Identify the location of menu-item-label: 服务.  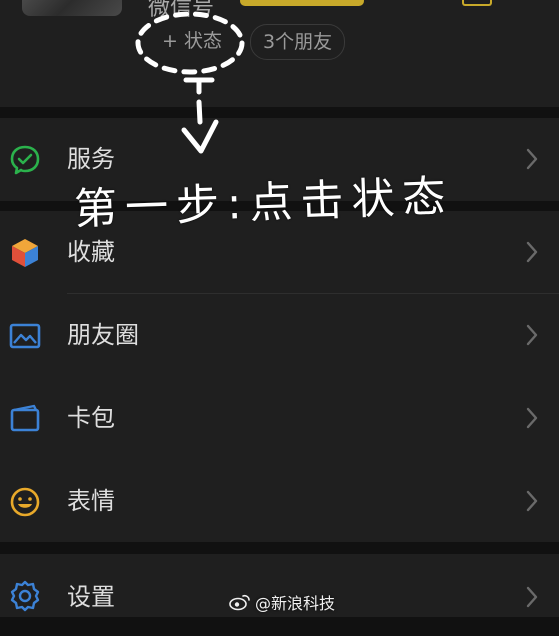
(91, 159).